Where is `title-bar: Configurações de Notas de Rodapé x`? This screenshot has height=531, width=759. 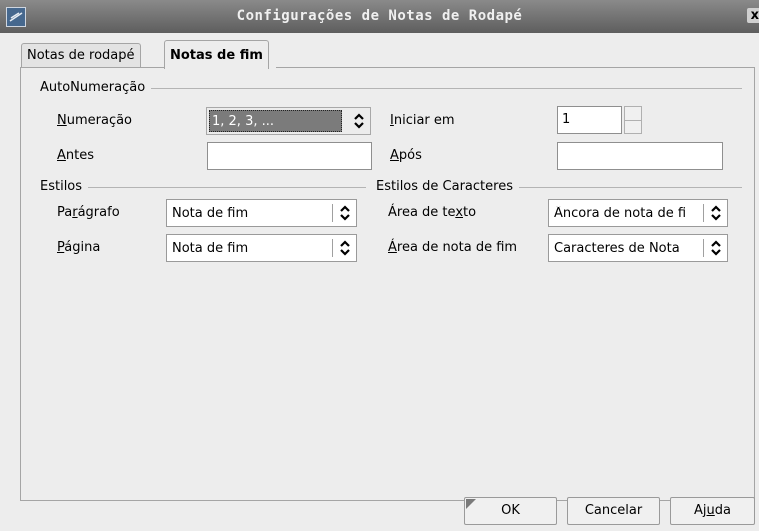
title-bar: Configurações de Notas de Rodapé x is located at coordinates (379, 16).